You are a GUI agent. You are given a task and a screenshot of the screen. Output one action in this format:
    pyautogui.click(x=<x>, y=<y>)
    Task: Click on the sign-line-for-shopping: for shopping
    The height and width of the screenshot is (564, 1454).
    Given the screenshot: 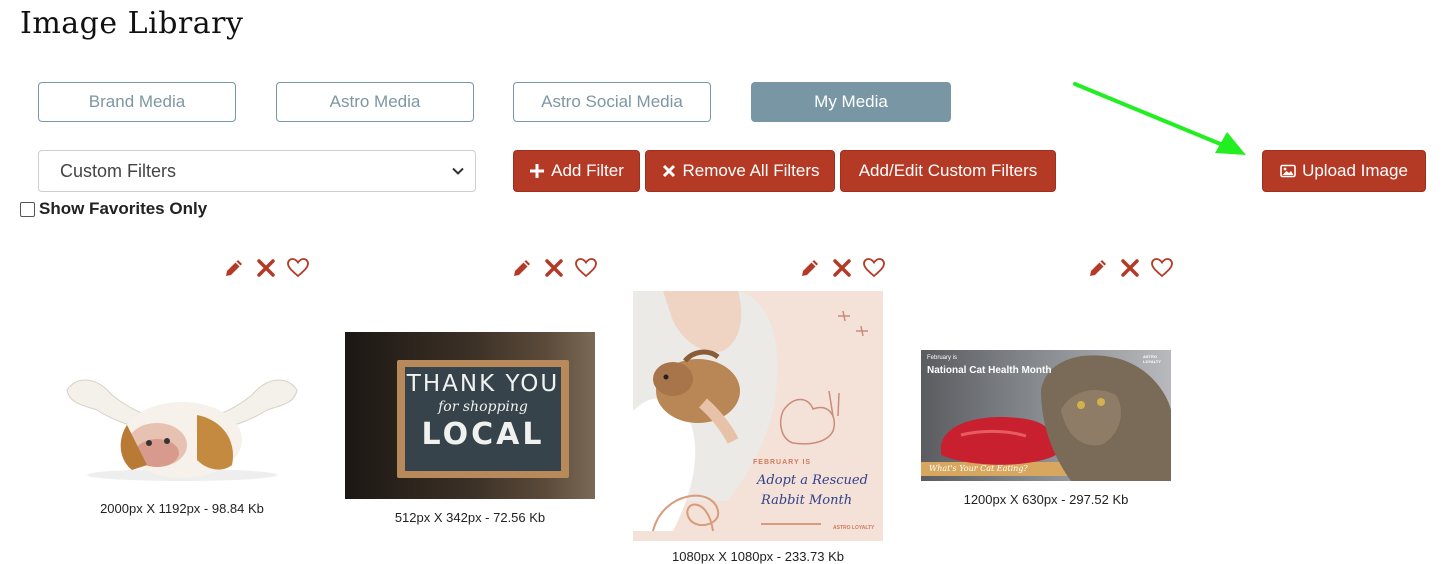 What is the action you would take?
    pyautogui.click(x=483, y=407)
    